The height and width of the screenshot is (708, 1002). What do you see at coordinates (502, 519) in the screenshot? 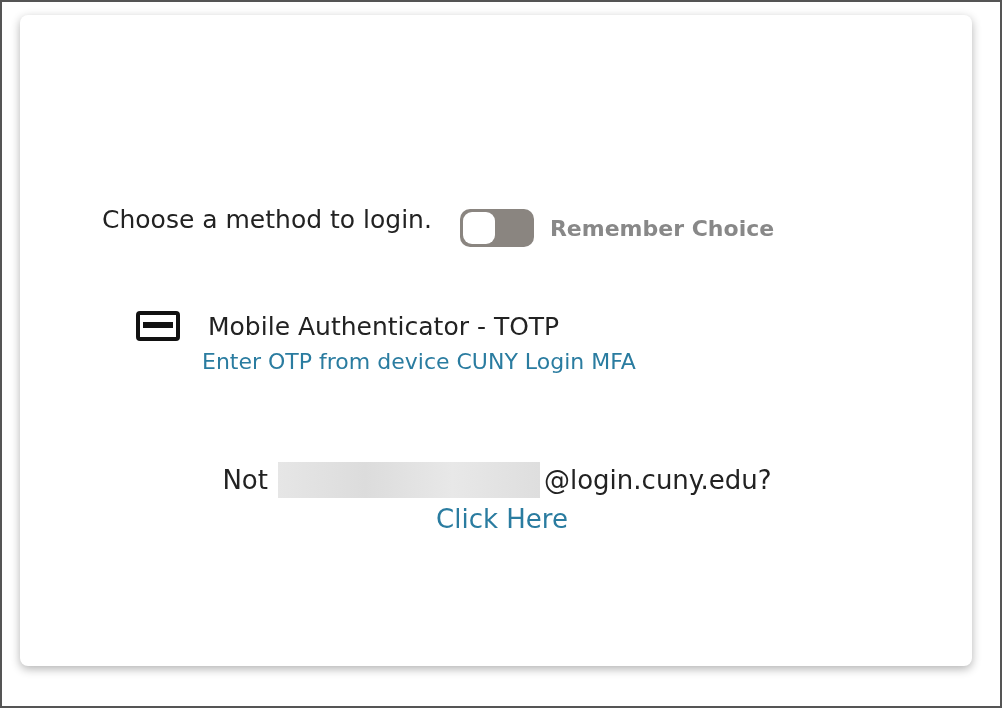
I see `click-here-link: Click Here` at bounding box center [502, 519].